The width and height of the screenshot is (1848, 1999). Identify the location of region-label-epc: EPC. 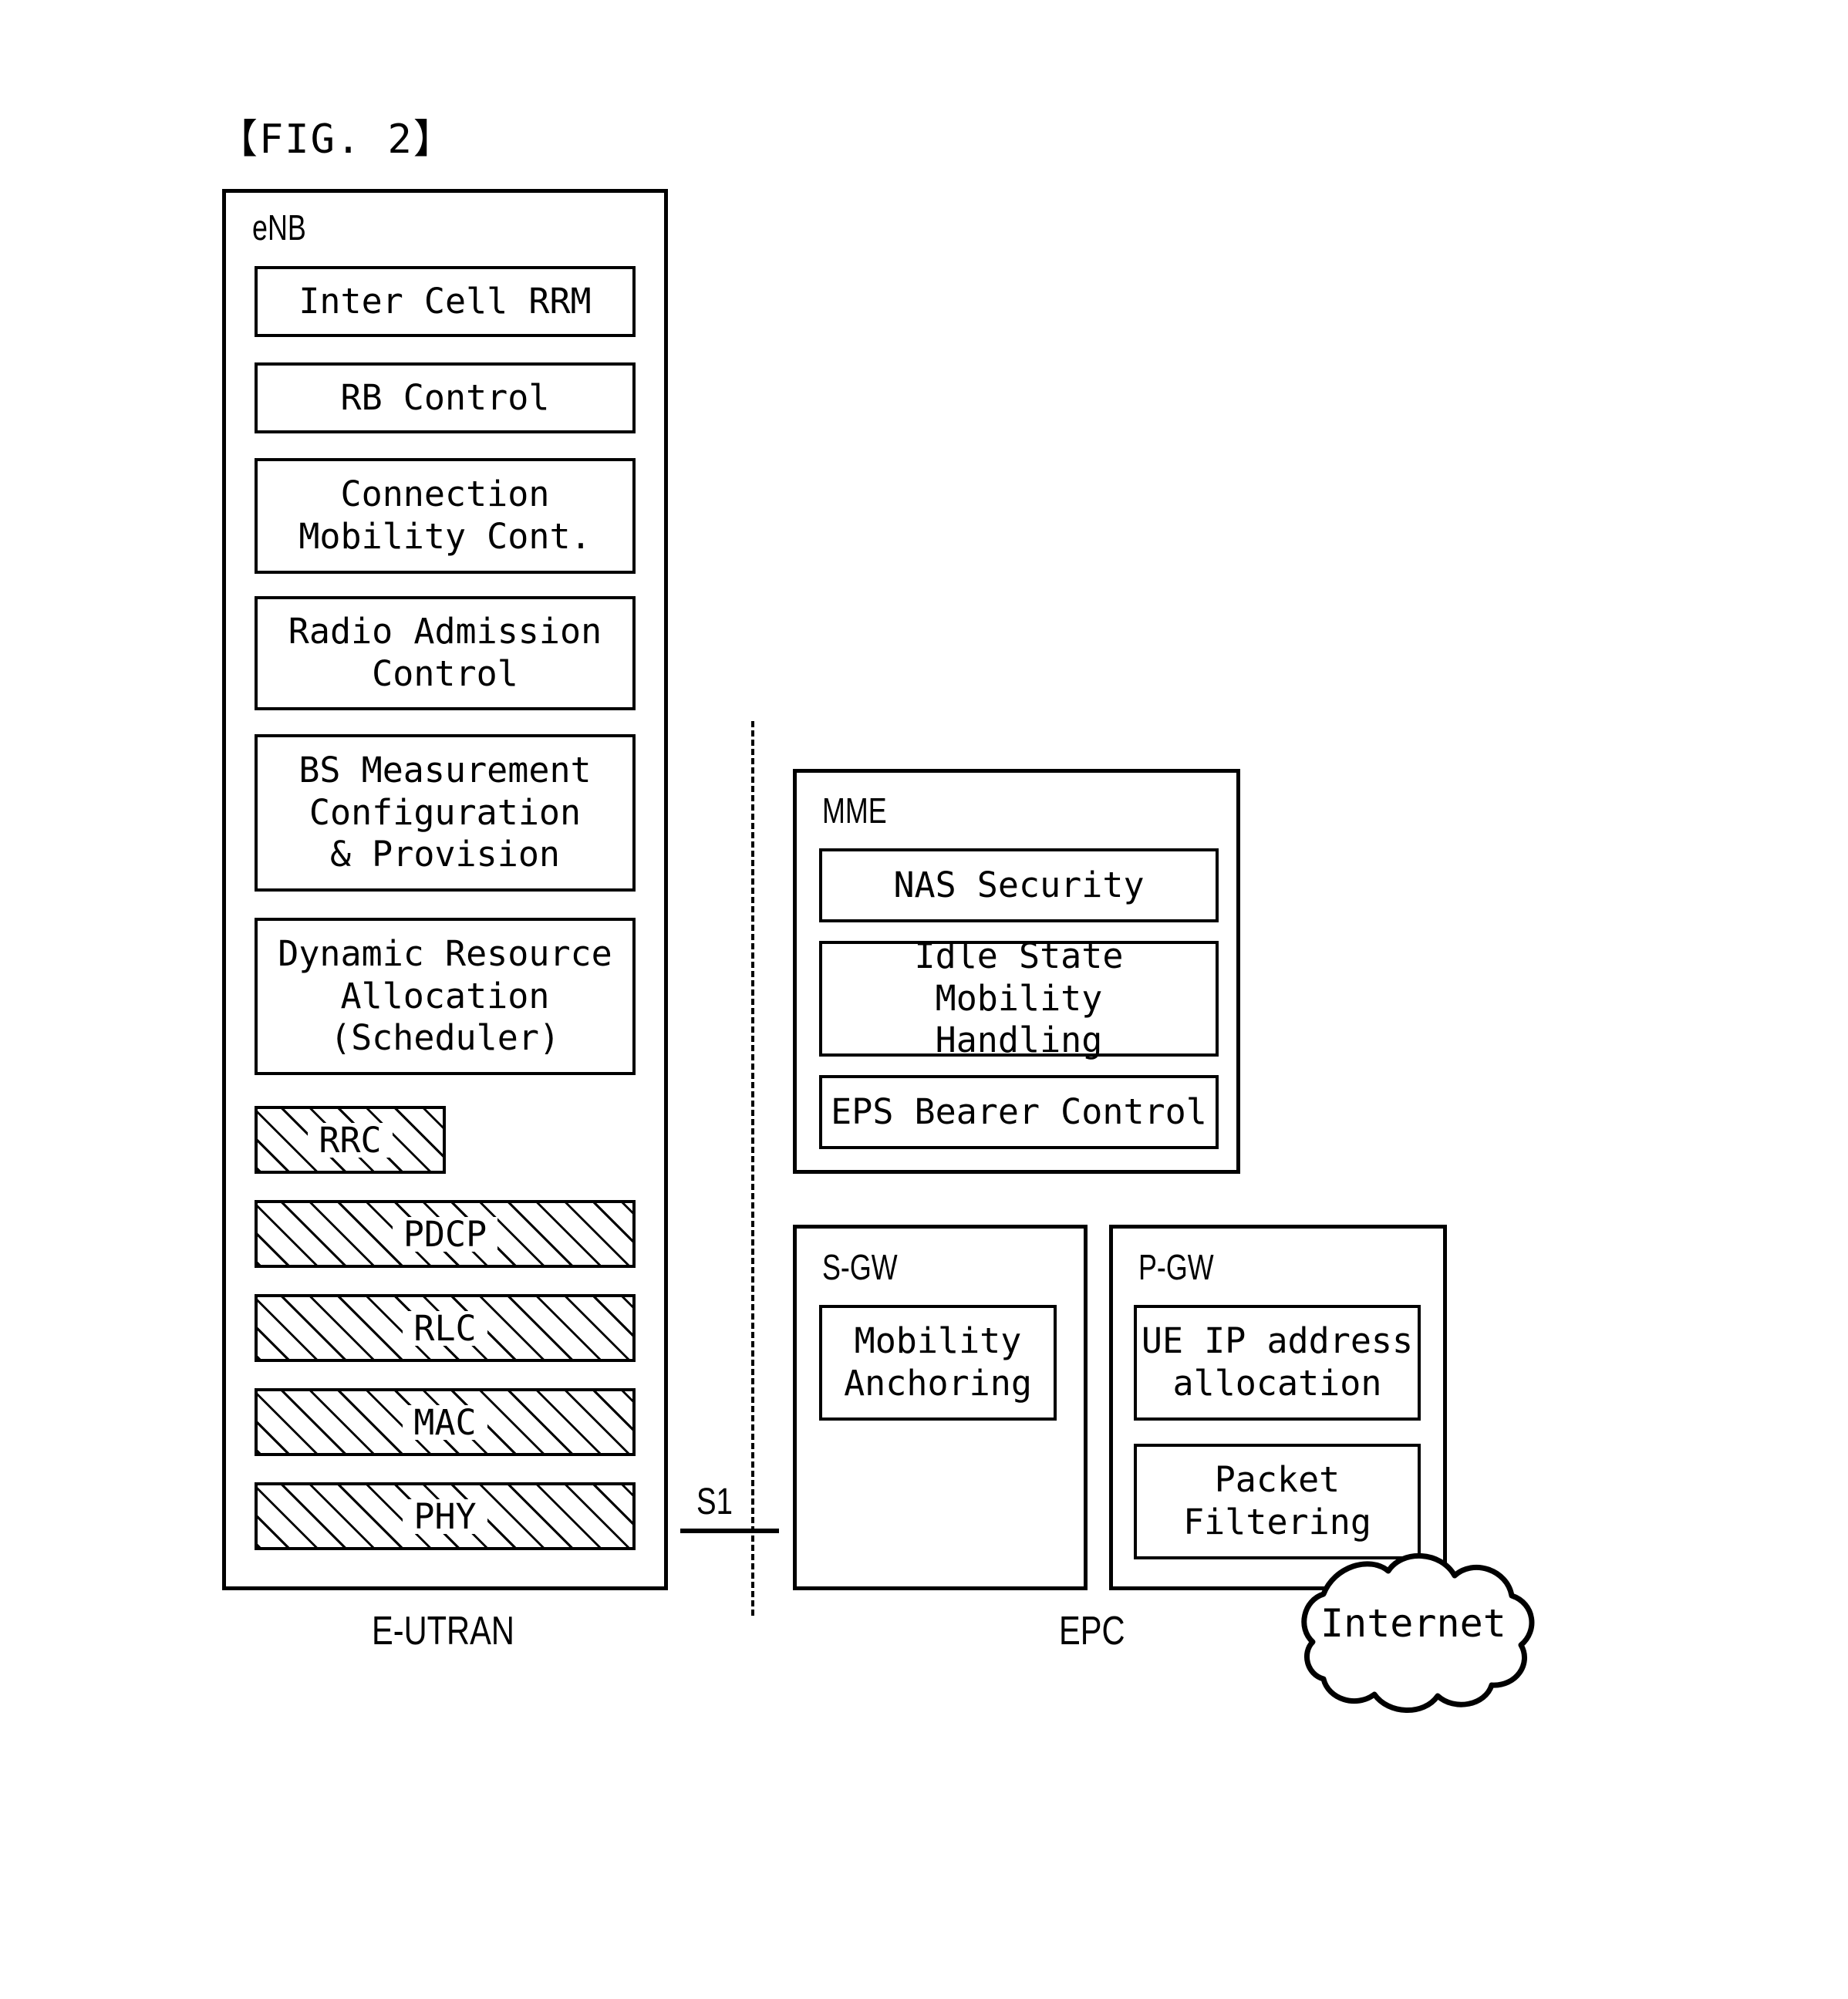
(1092, 1631).